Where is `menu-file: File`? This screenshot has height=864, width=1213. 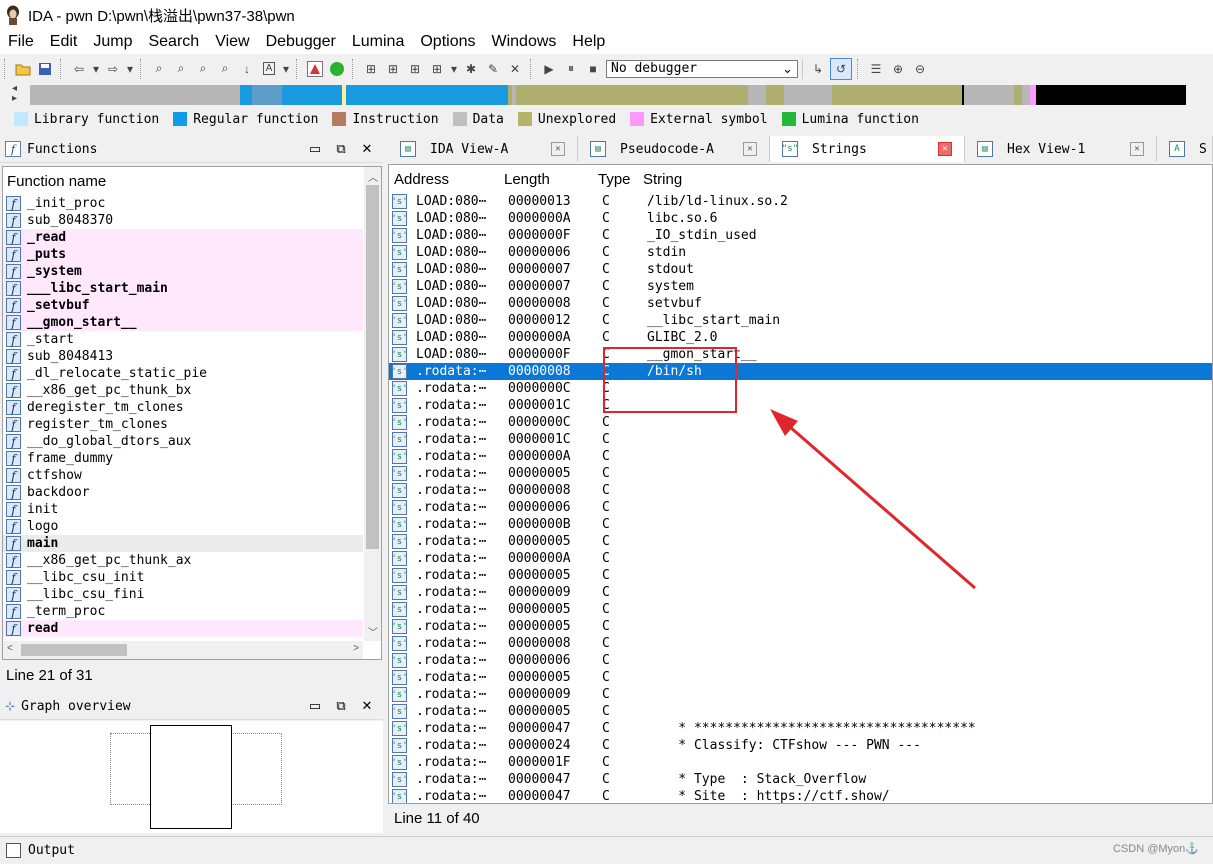 menu-file: File is located at coordinates (21, 42).